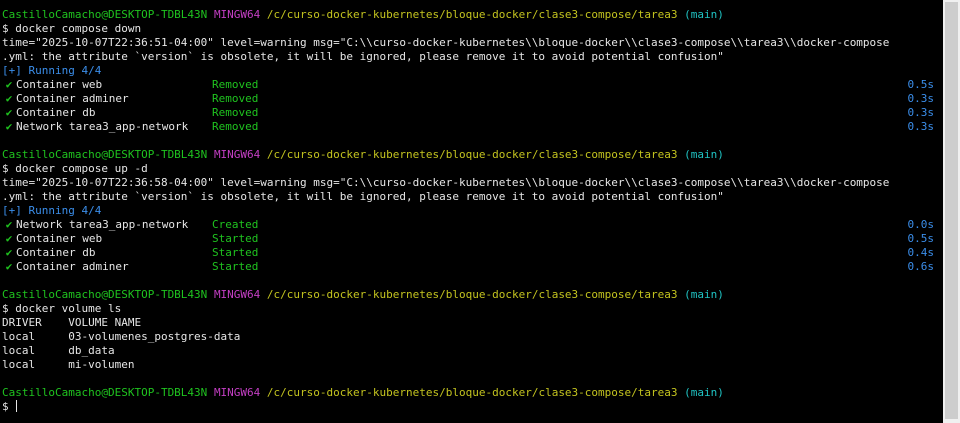 Image resolution: width=960 pixels, height=423 pixels. Describe the element at coordinates (72, 322) in the screenshot. I see `volume-table-header: DRIVER VOLUME NAME` at that location.